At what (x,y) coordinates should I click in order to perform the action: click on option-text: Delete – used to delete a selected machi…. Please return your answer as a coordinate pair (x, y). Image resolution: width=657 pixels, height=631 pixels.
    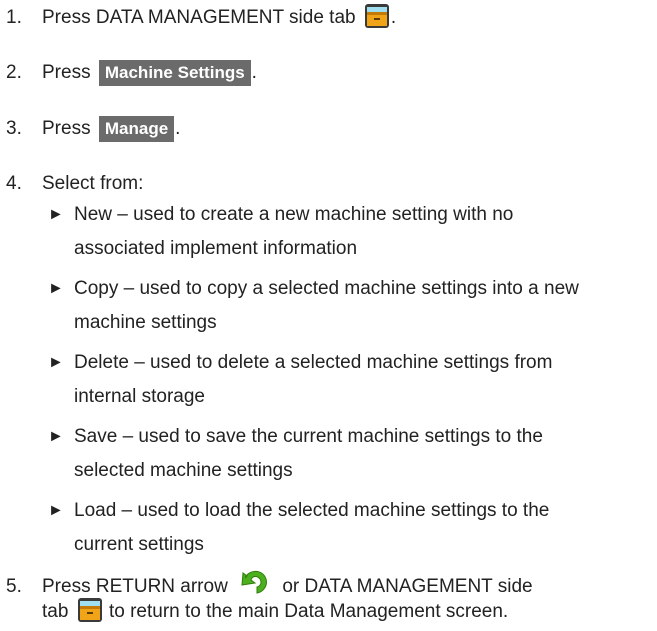
    Looking at the image, I should click on (313, 362).